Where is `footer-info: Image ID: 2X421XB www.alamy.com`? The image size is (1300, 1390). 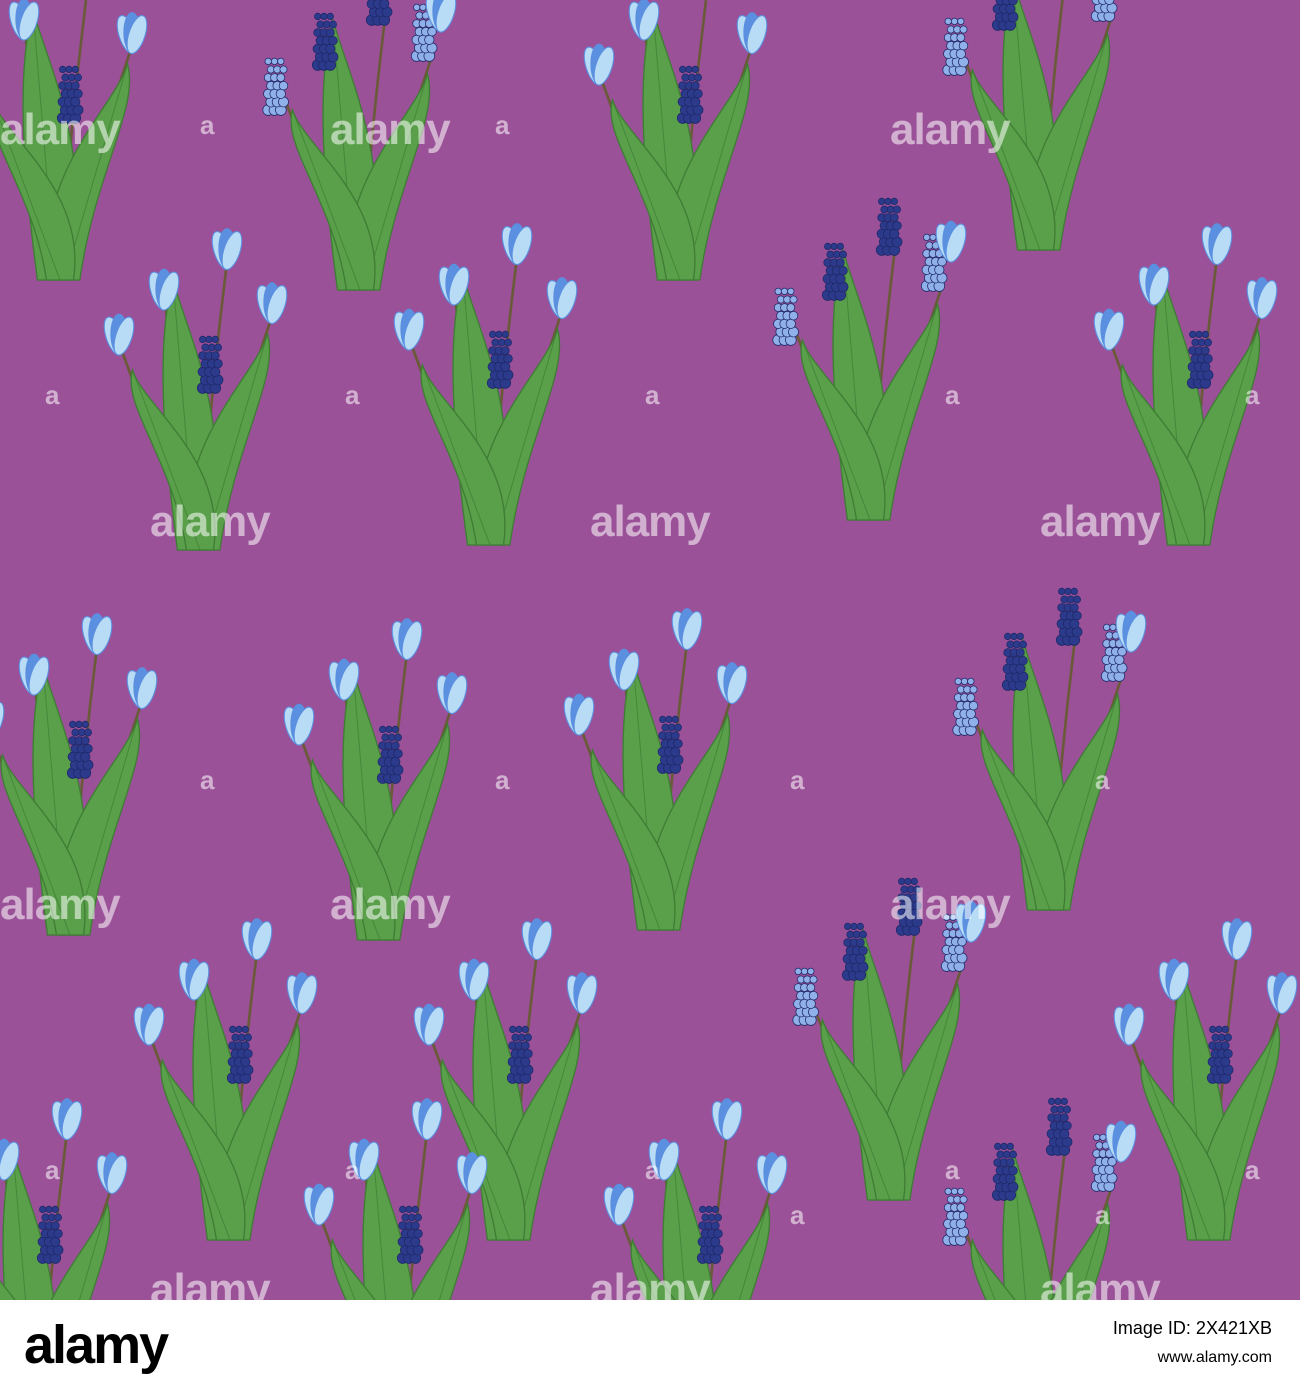 footer-info: Image ID: 2X421XB www.alamy.com is located at coordinates (1192, 1342).